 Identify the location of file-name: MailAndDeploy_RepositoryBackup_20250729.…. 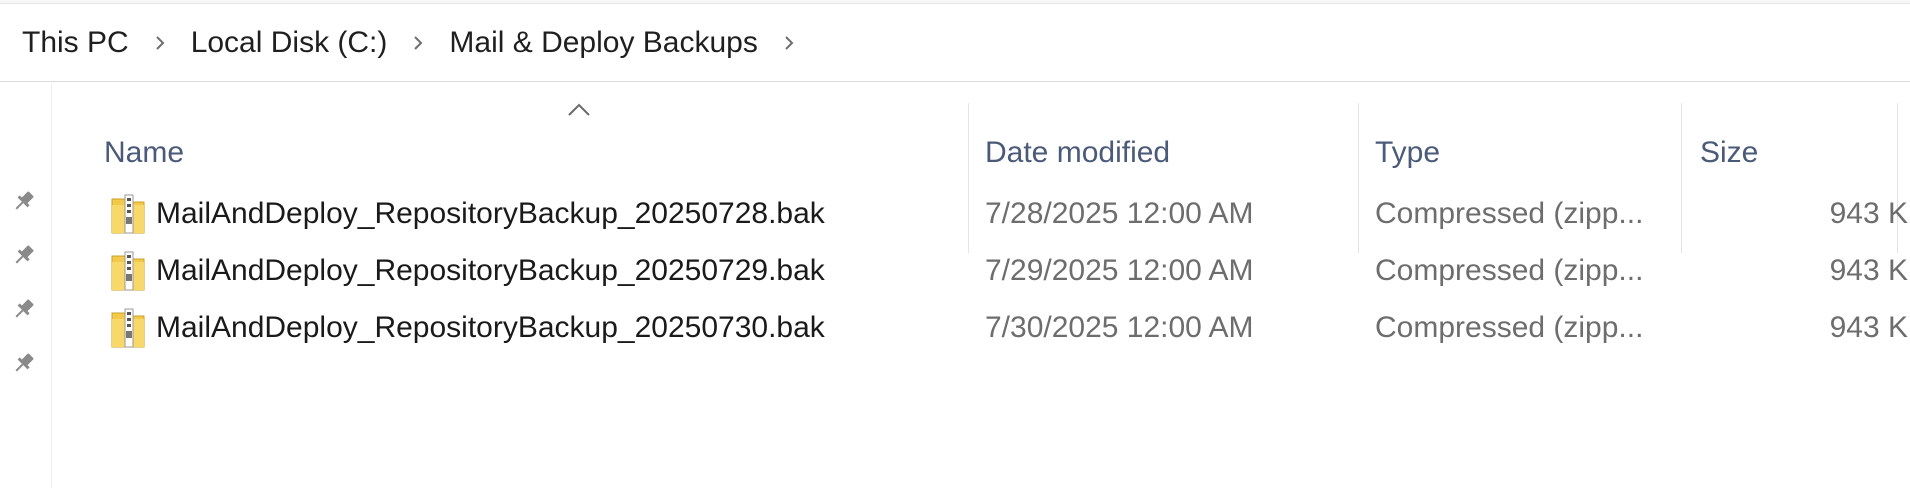
(490, 270).